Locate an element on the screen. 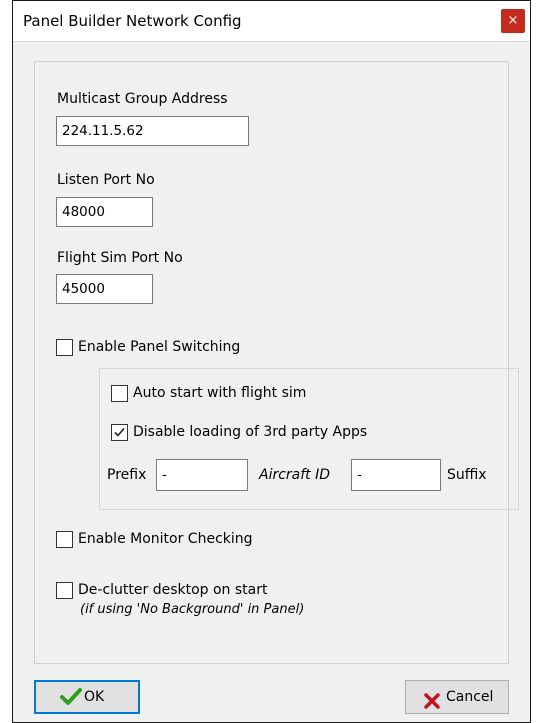 The width and height of the screenshot is (543, 723). ok-button: OK is located at coordinates (87, 697).